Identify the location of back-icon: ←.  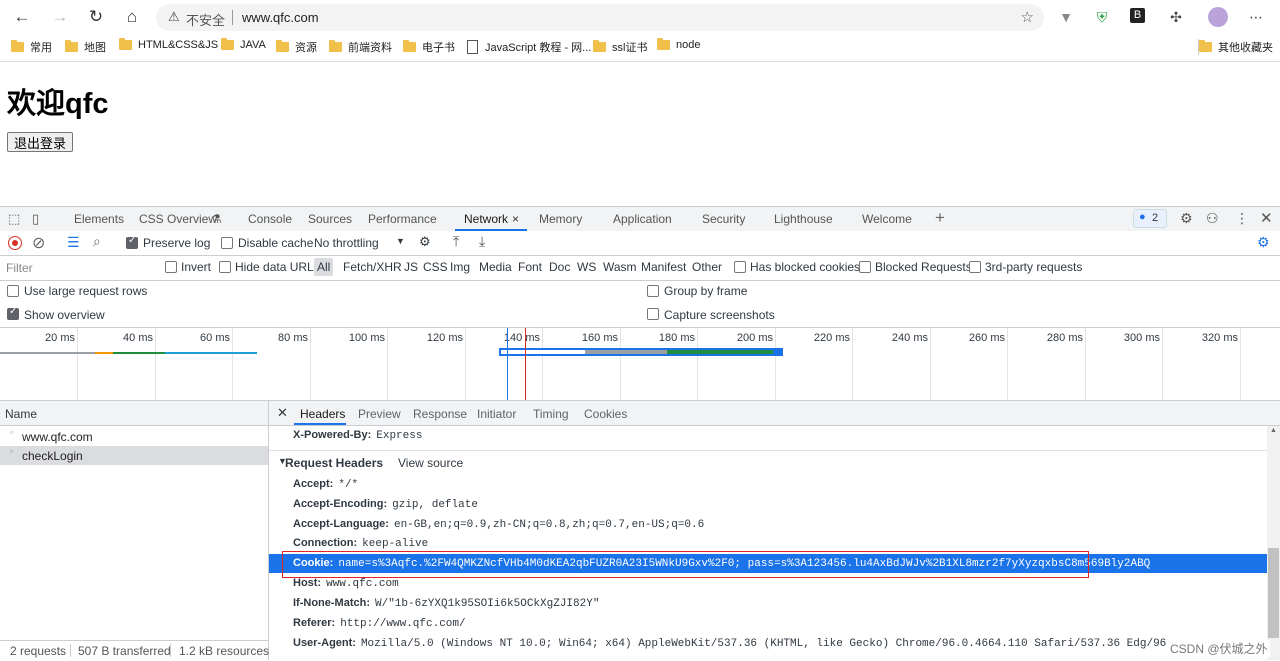
(22, 17).